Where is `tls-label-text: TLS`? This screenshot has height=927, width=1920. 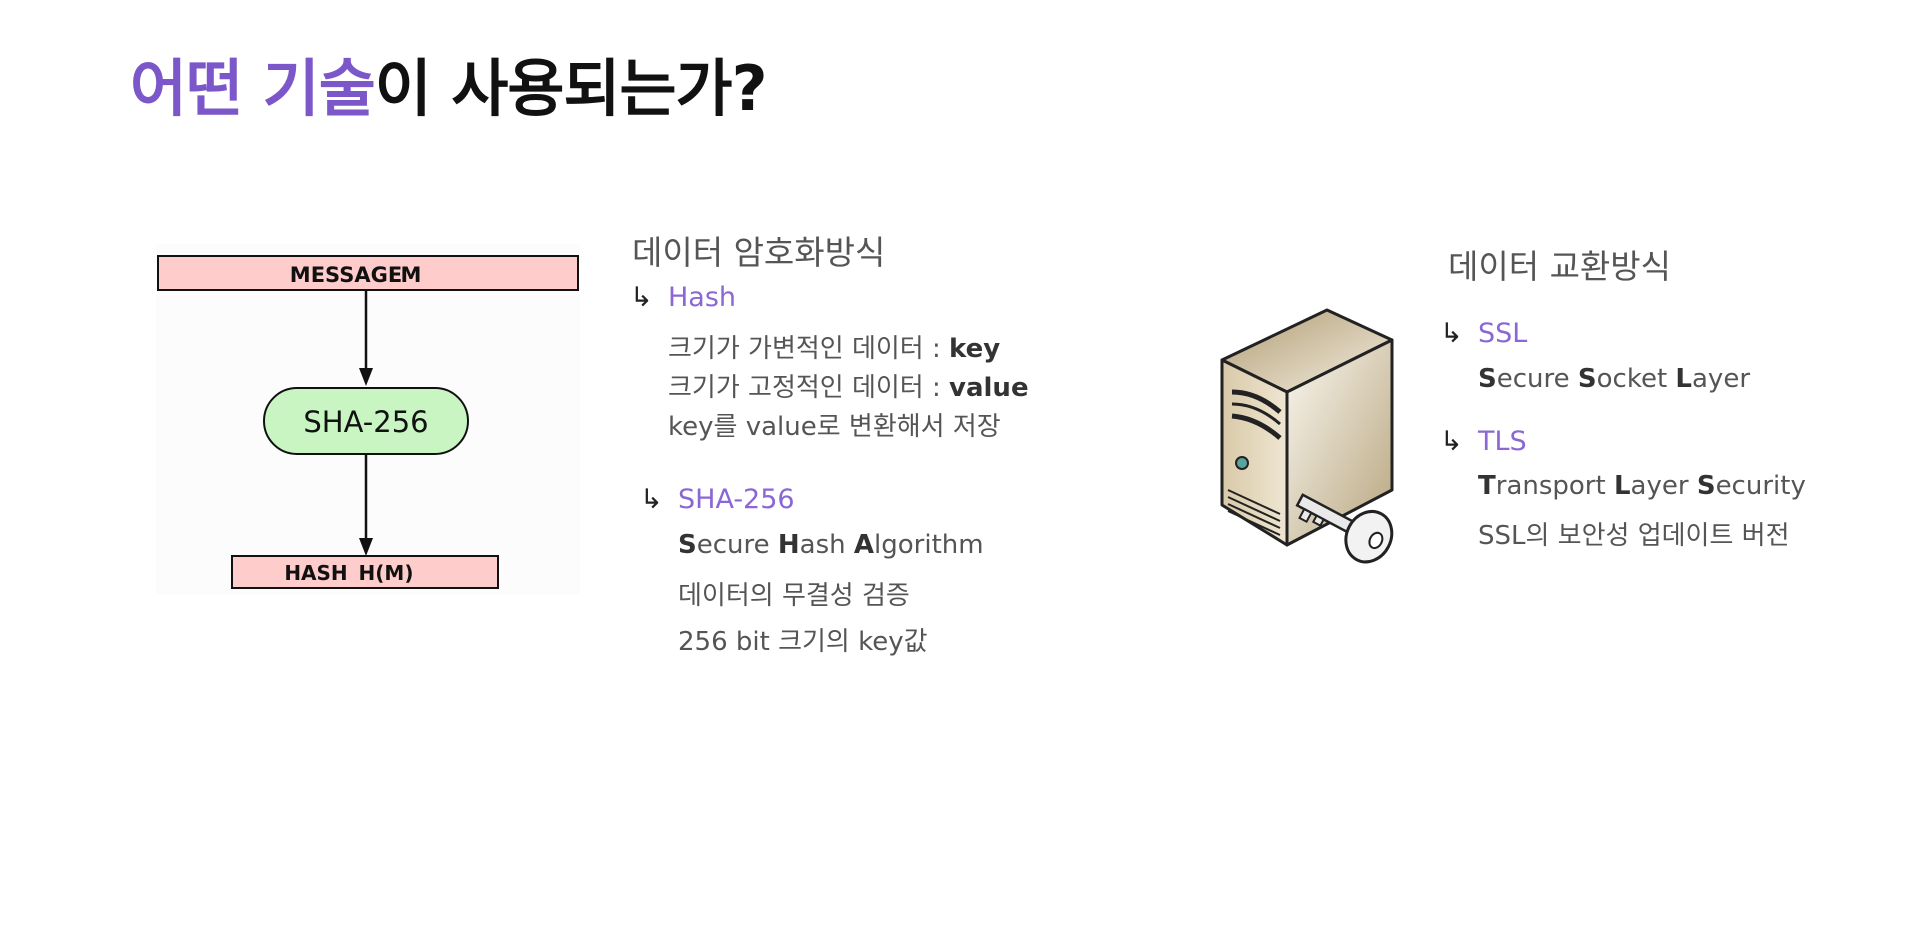
tls-label-text: TLS is located at coordinates (1502, 441).